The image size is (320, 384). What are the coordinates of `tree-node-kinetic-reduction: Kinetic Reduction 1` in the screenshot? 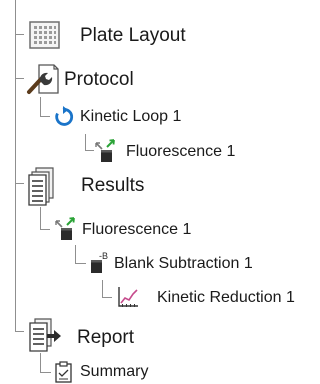 It's located at (212, 297).